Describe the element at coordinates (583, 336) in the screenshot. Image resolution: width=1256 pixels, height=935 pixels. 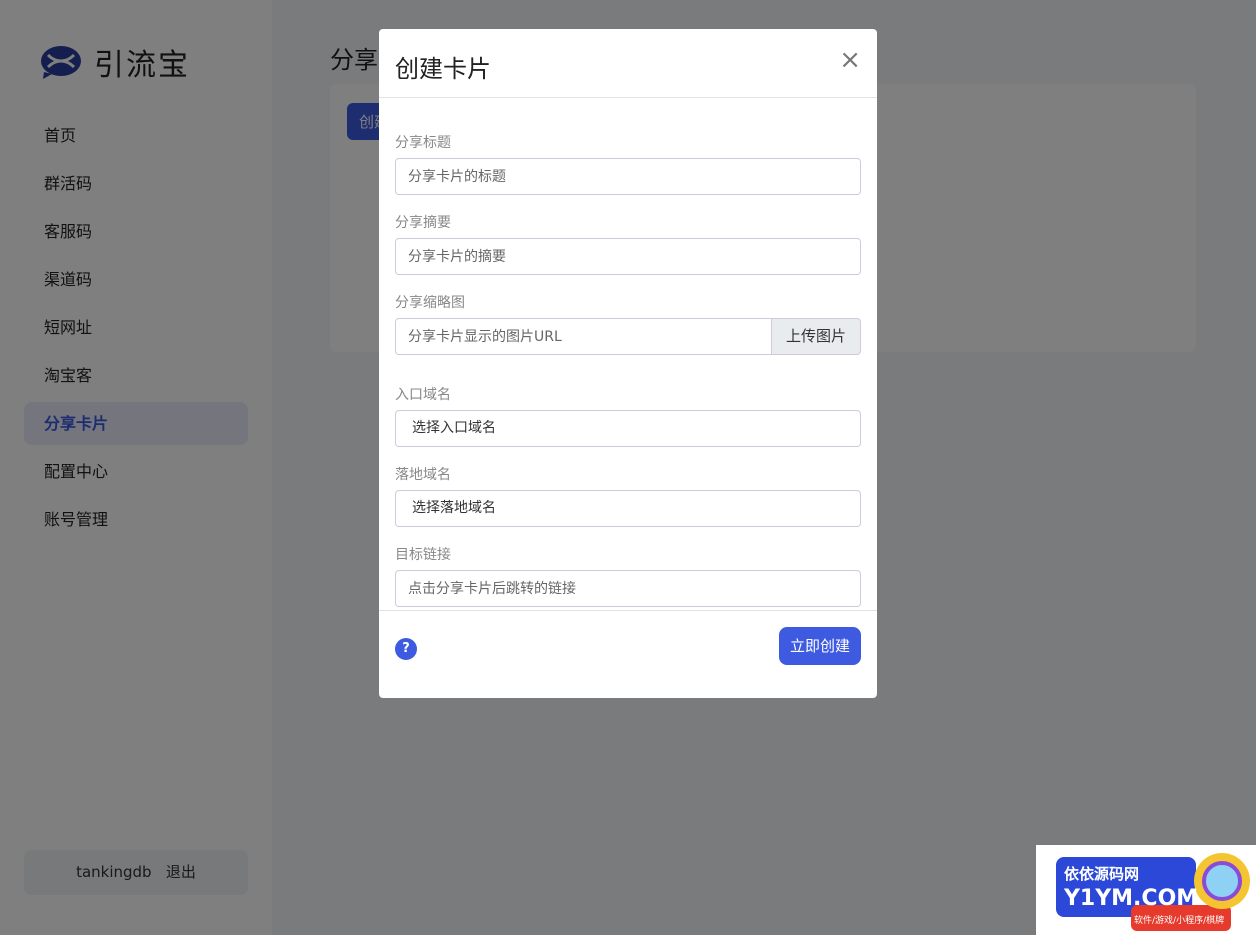
I see `thumbnail-url-input` at that location.